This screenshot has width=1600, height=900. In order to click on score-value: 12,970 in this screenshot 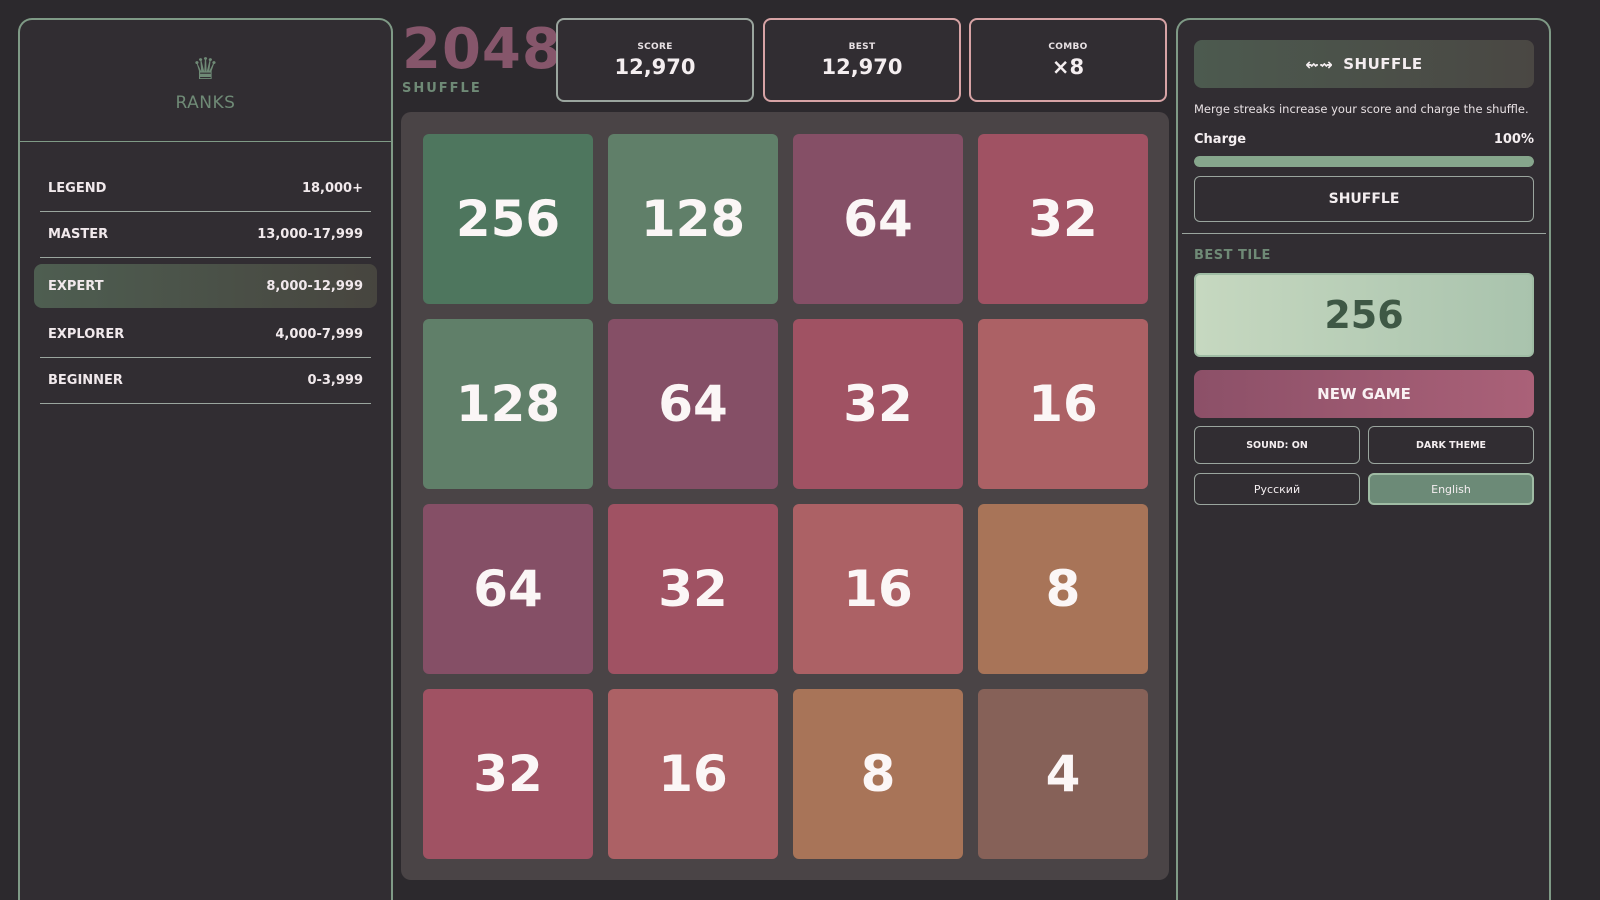, I will do `click(655, 66)`.